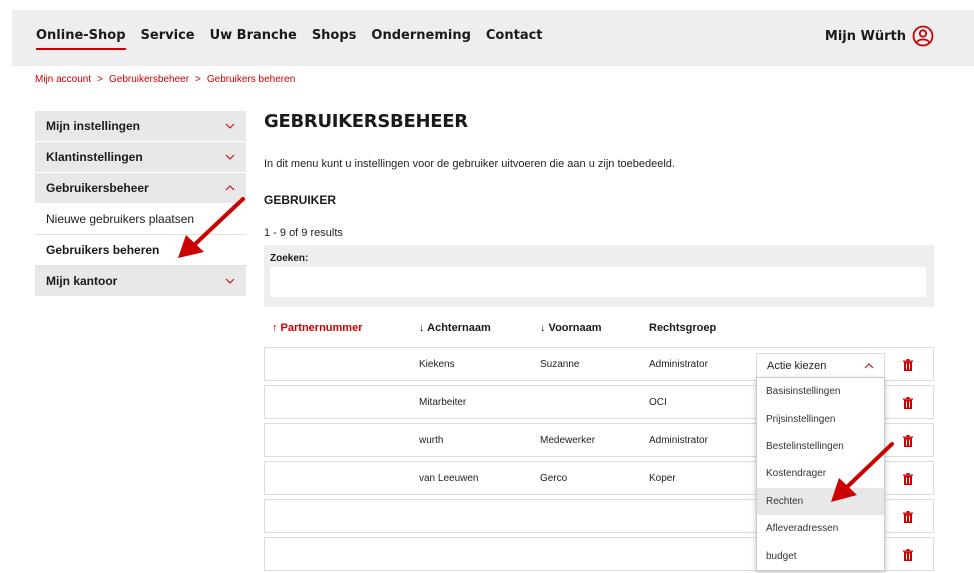 The image size is (974, 573). Describe the element at coordinates (103, 250) in the screenshot. I see `sidebar-item-label: Gebruikers beheren` at that location.